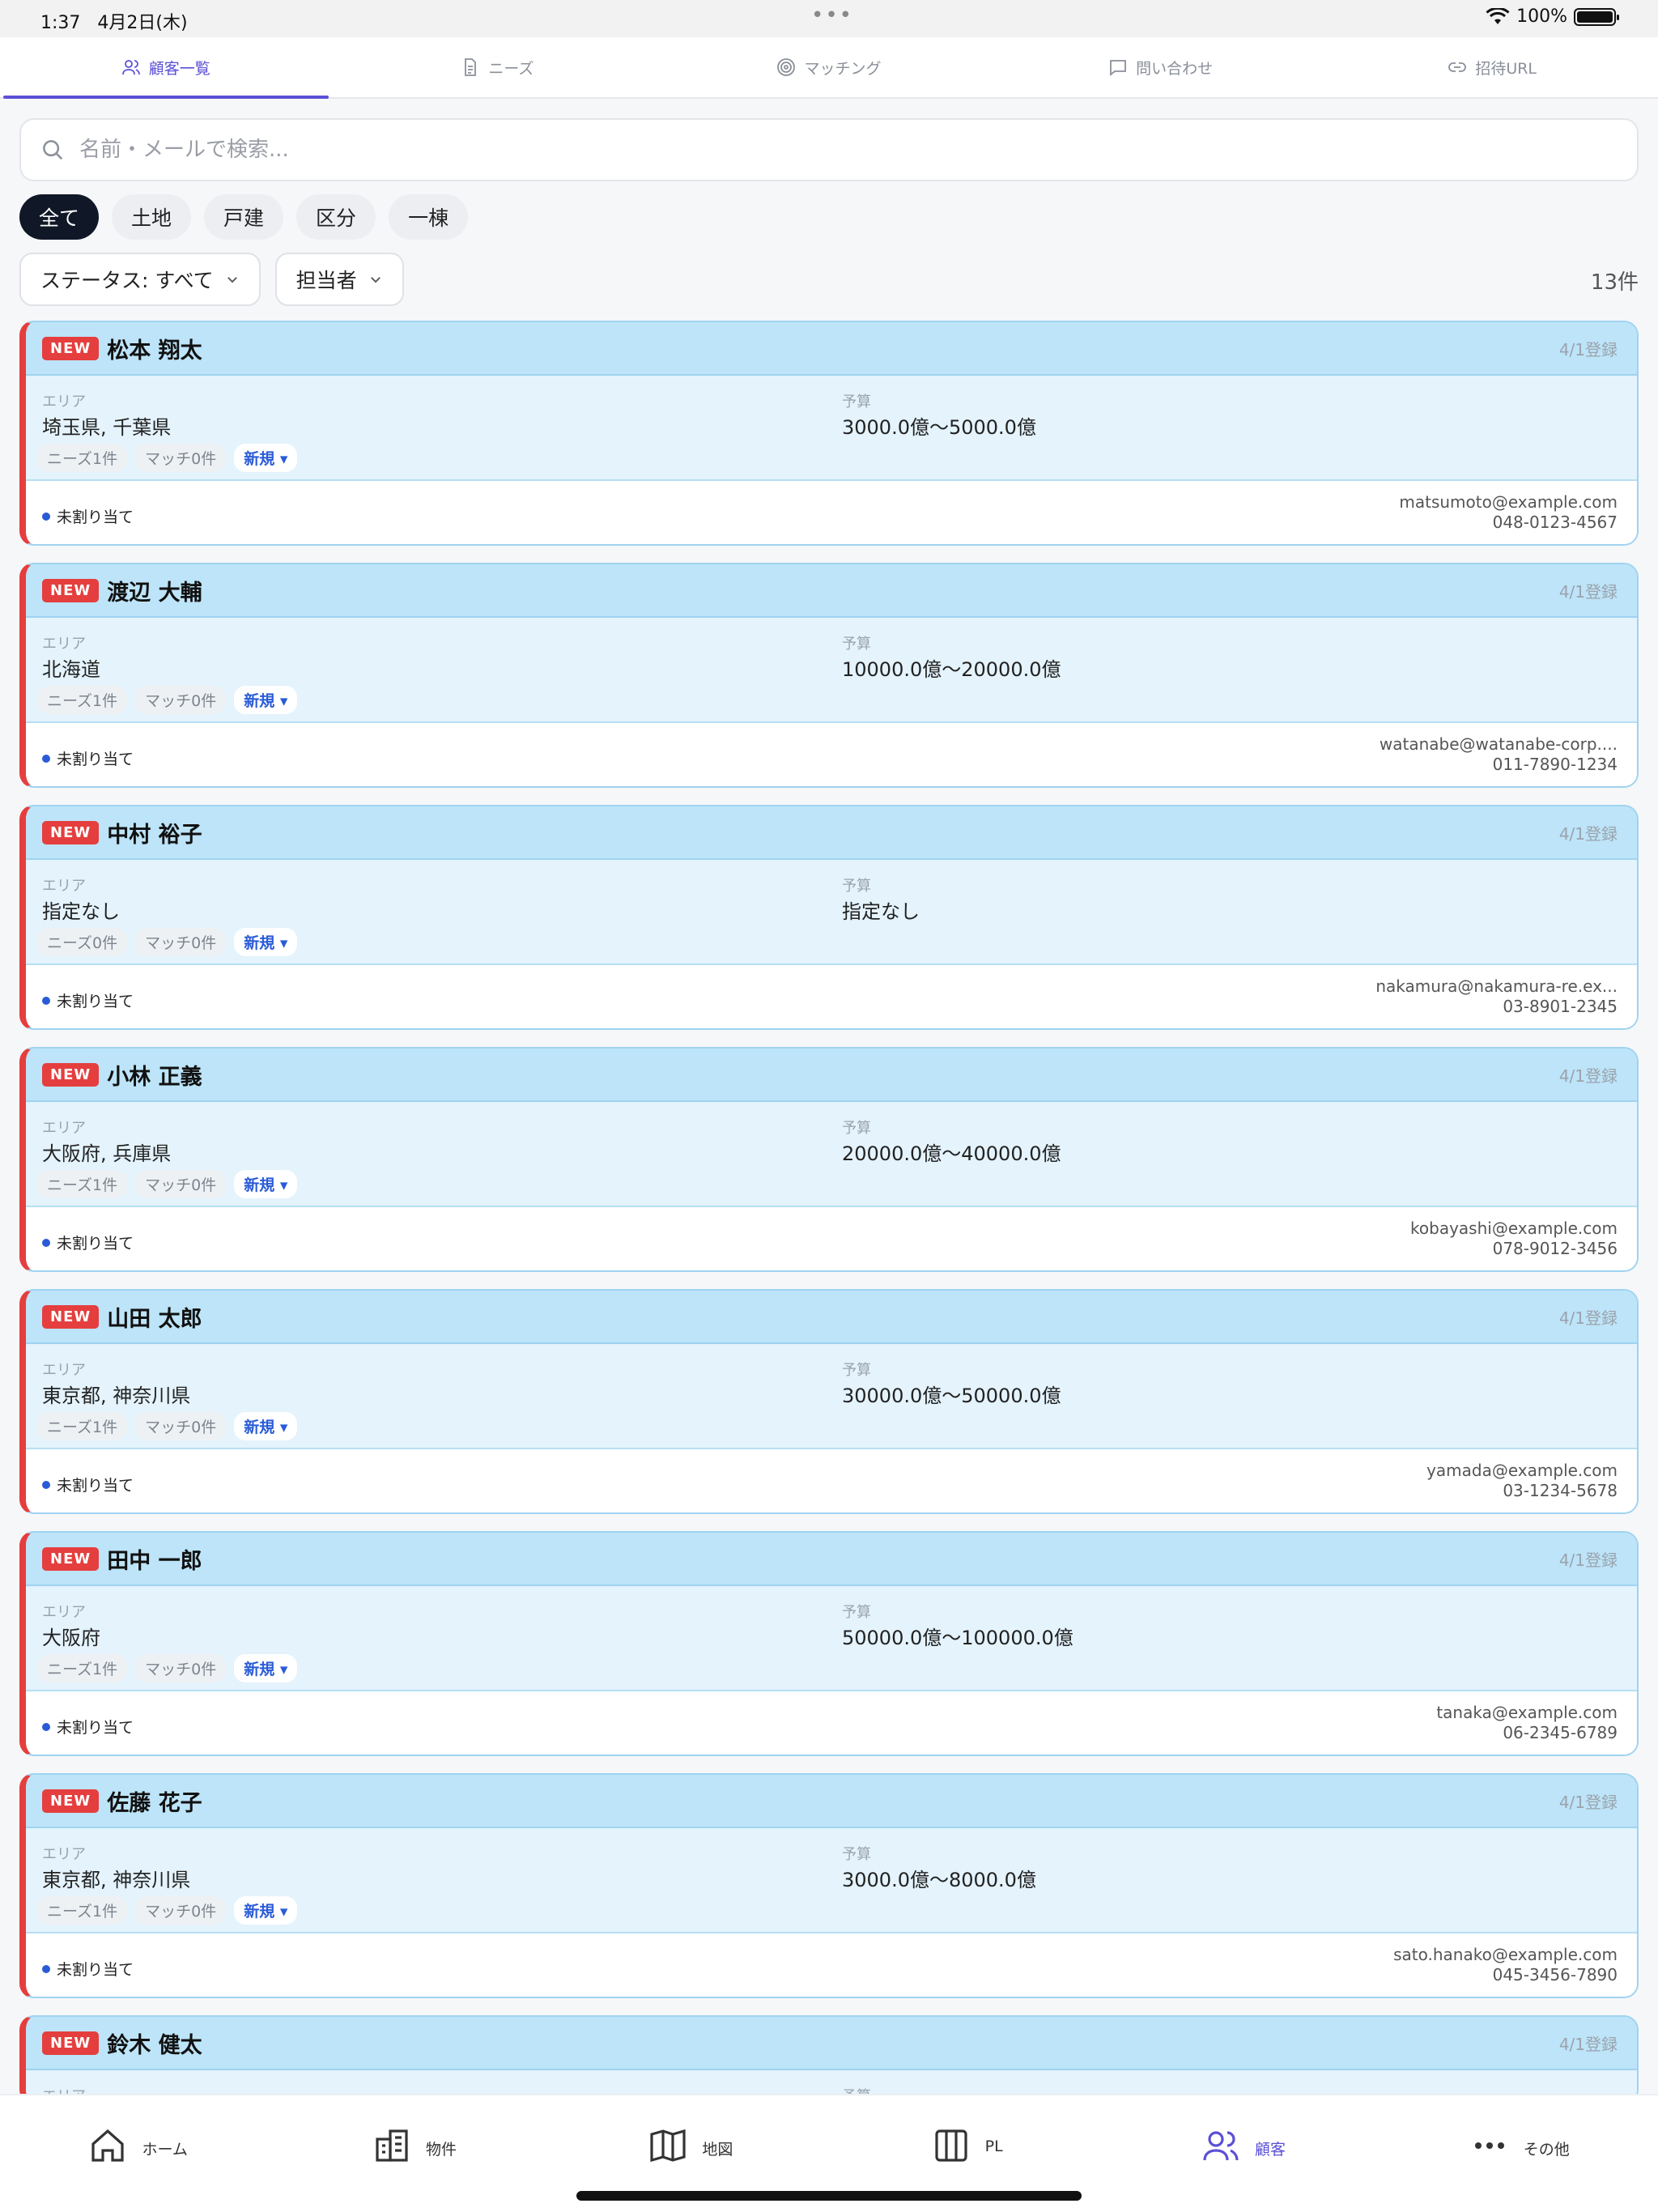  Describe the element at coordinates (429, 217) in the screenshot. I see `chip-building: 一棟` at that location.